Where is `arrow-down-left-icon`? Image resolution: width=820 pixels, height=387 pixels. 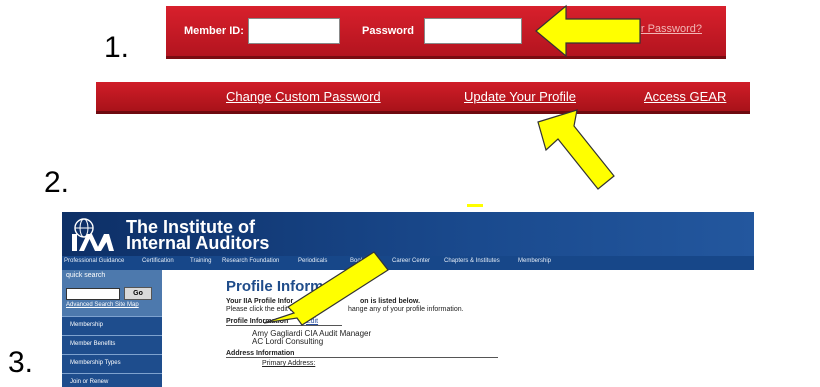 arrow-down-left-icon is located at coordinates (326, 288).